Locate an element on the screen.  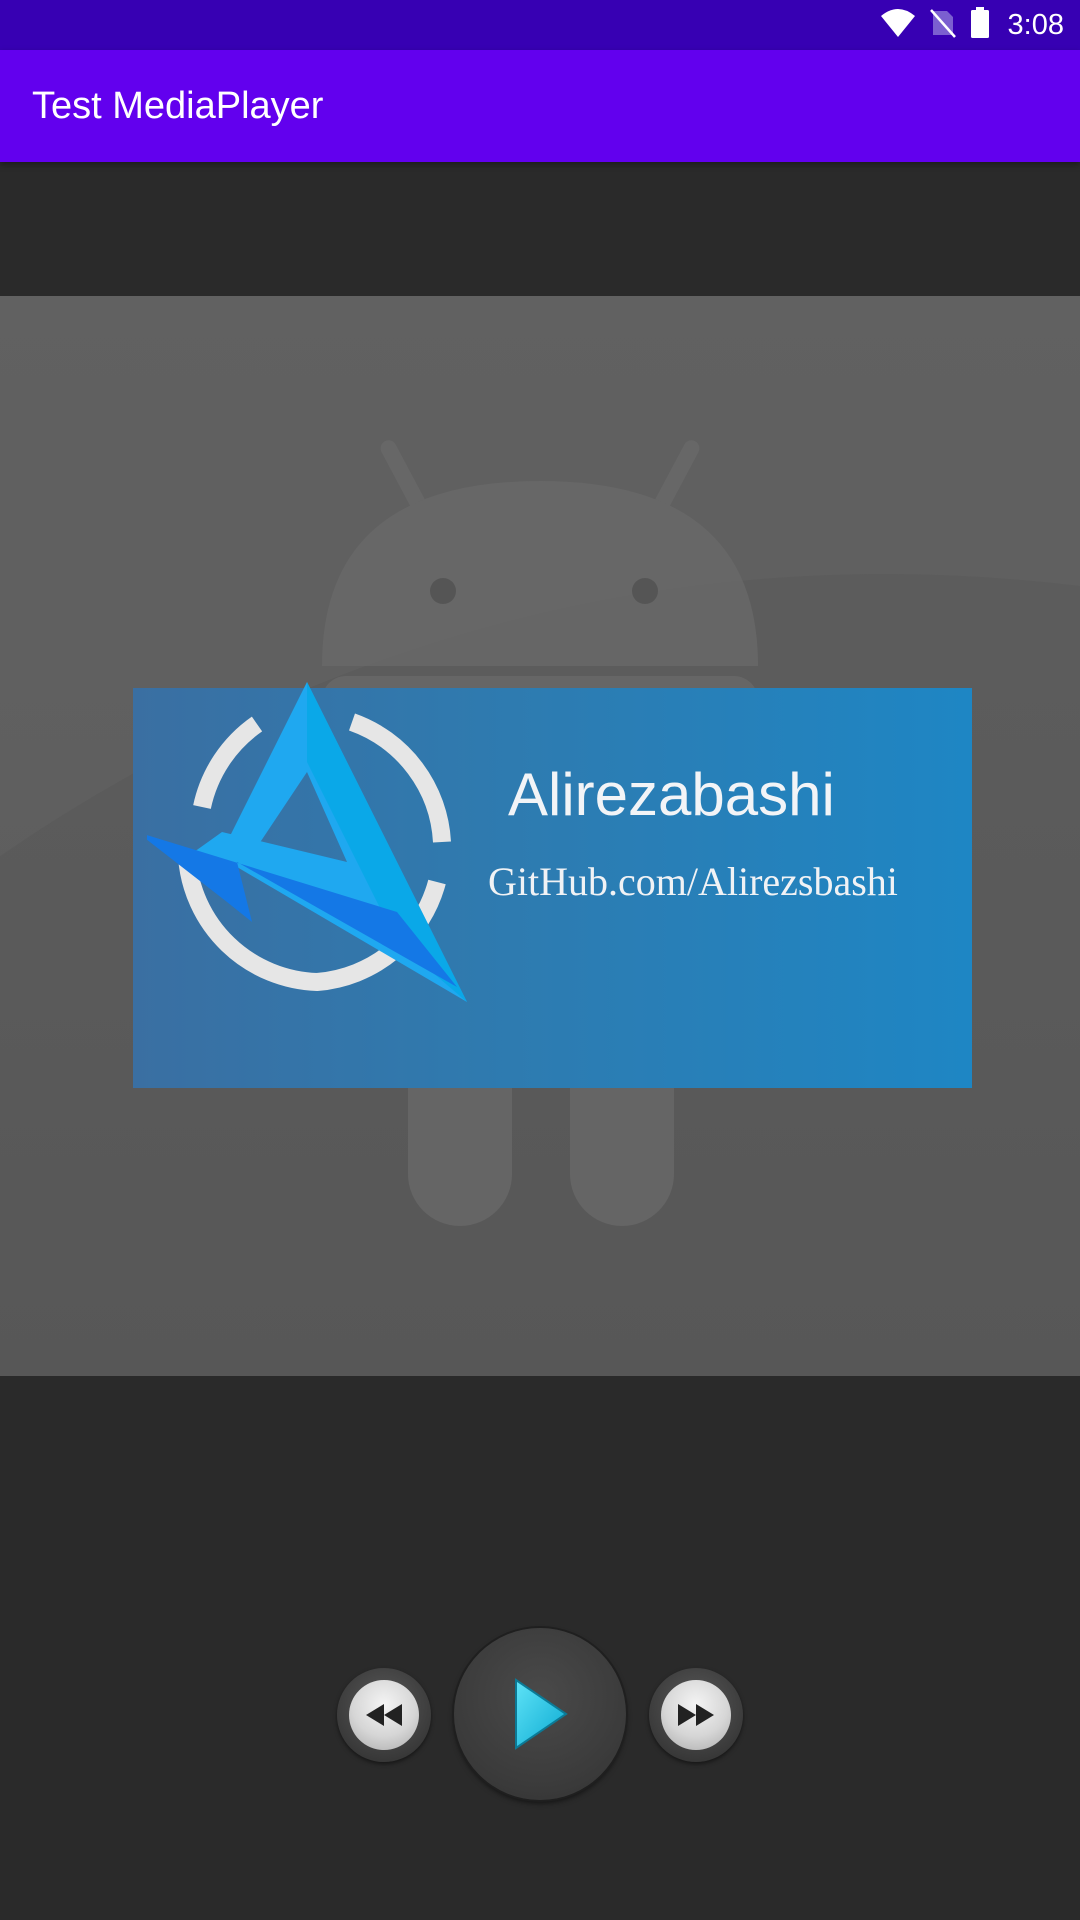
alirezabashi-logo-icon is located at coordinates (307, 842).